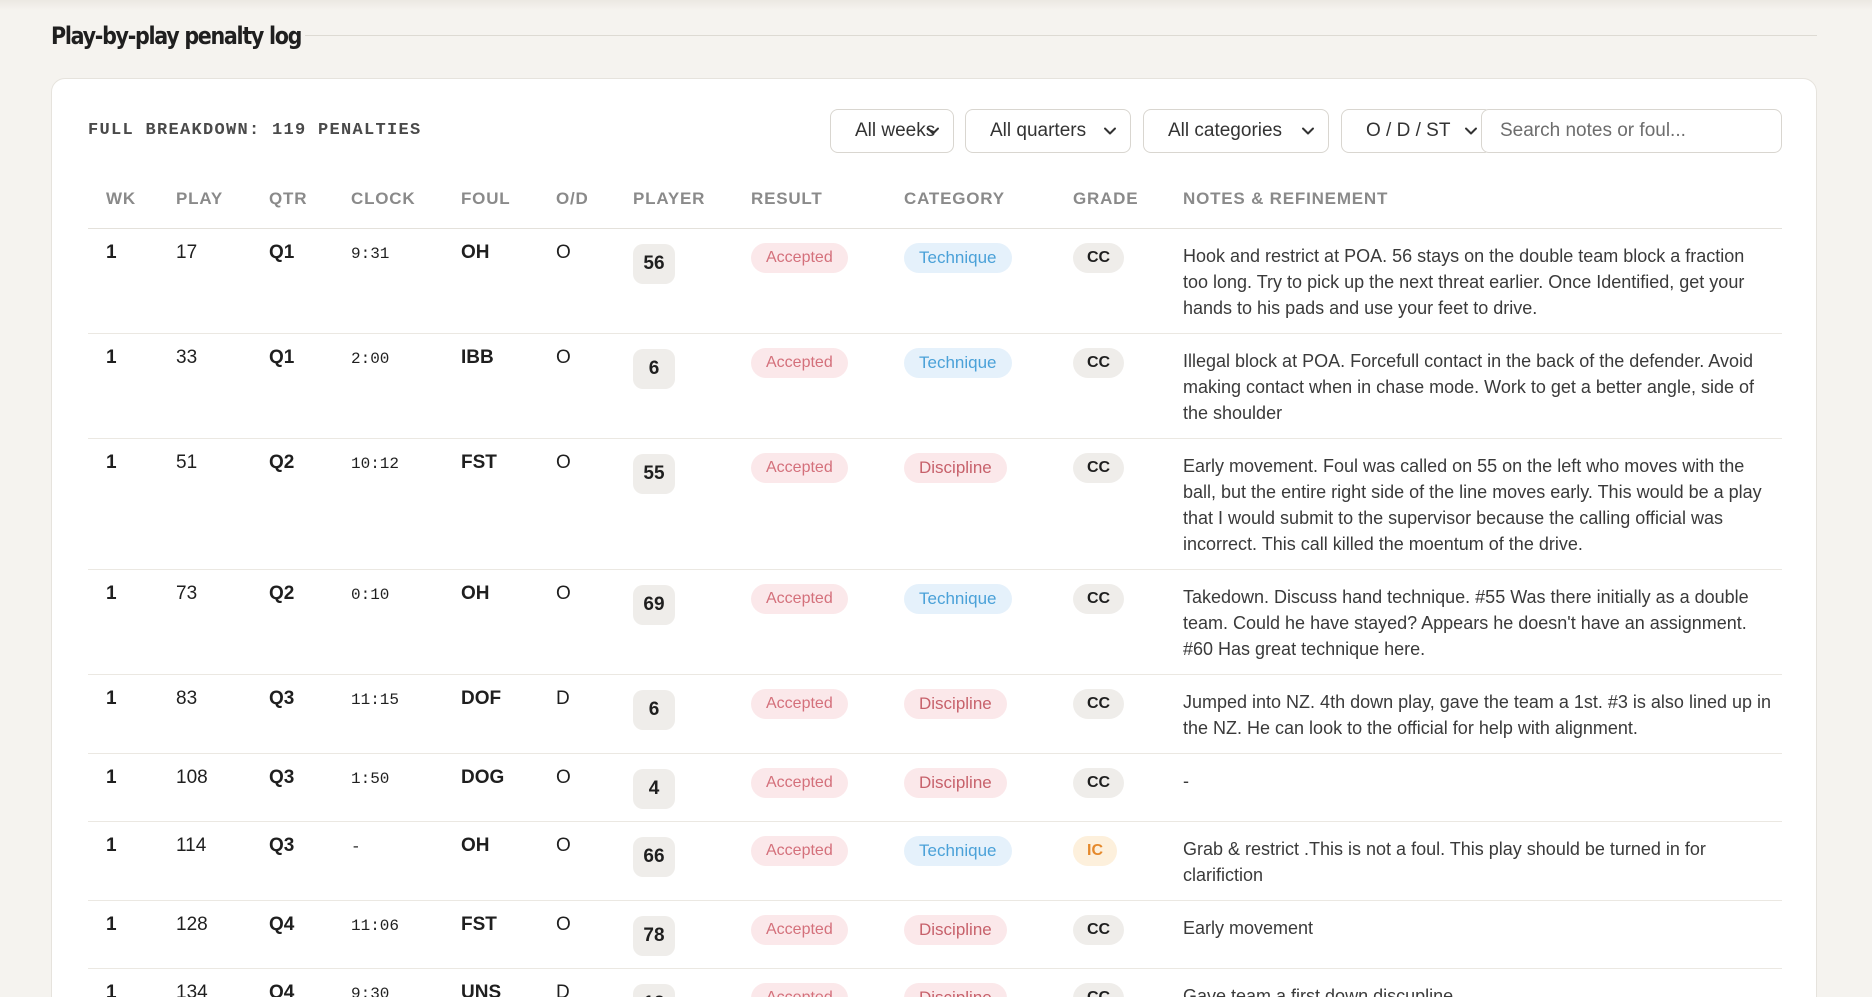  What do you see at coordinates (692, 982) in the screenshot?
I see `cell-player: 12` at bounding box center [692, 982].